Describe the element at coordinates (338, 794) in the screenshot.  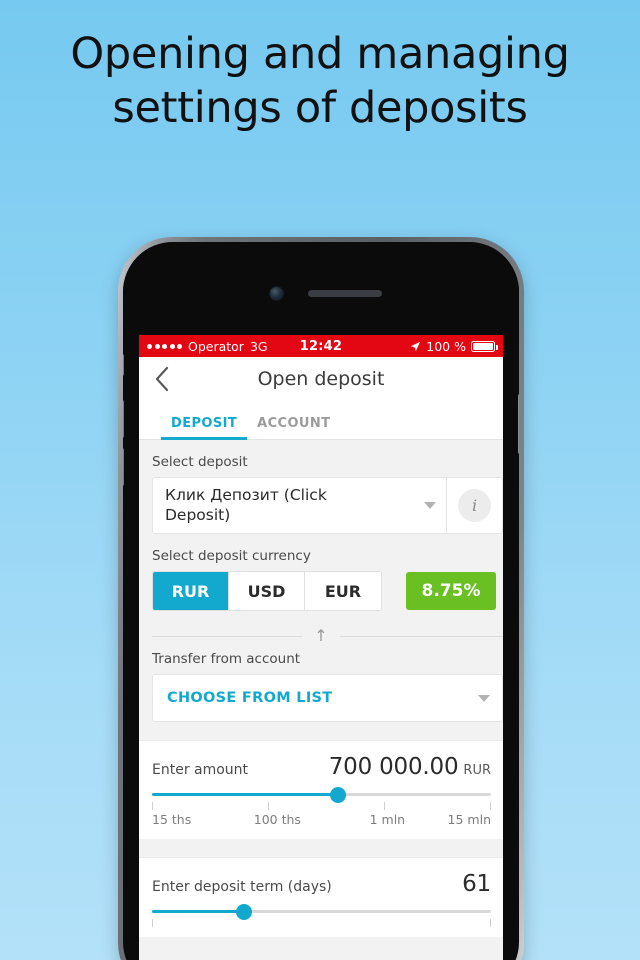
I see `amount-slider-thumb` at that location.